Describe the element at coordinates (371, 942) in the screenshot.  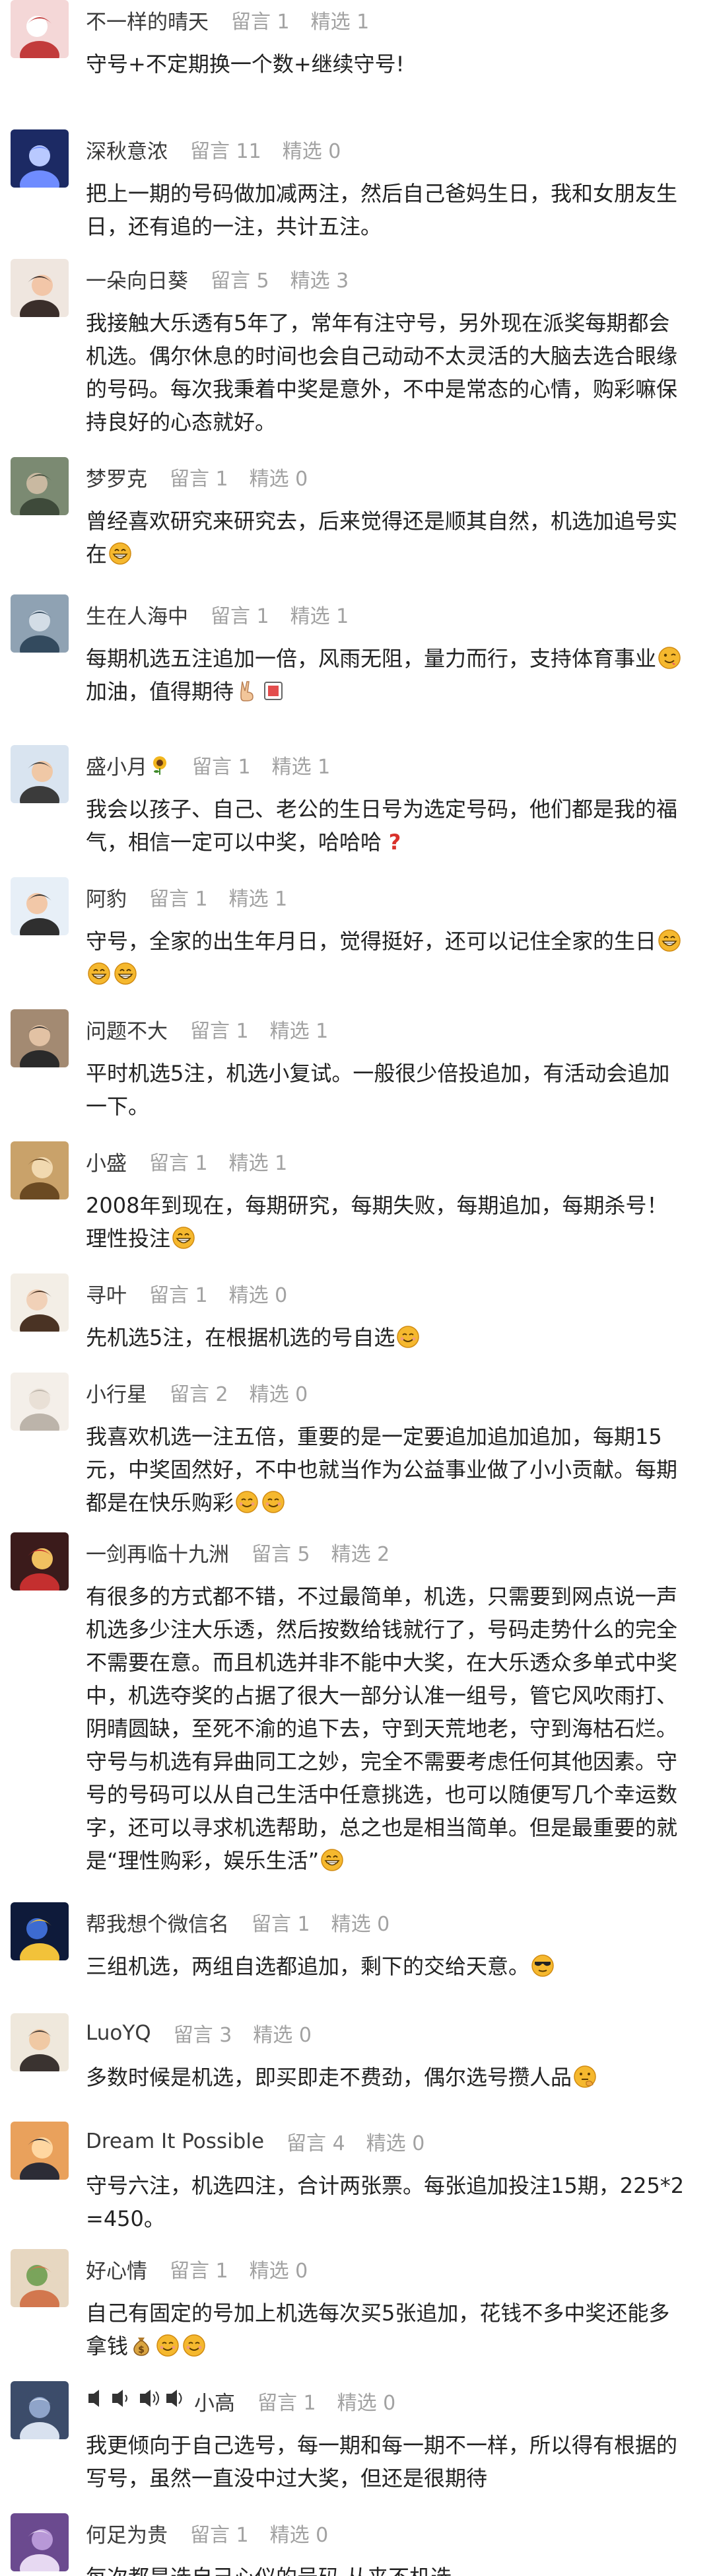
I see `comment-body: 守号，全家的出生年月日，觉得挺好，还可以记住全家的生日` at that location.